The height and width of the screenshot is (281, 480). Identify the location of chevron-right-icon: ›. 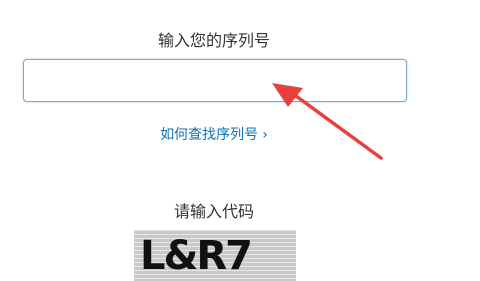
(265, 135).